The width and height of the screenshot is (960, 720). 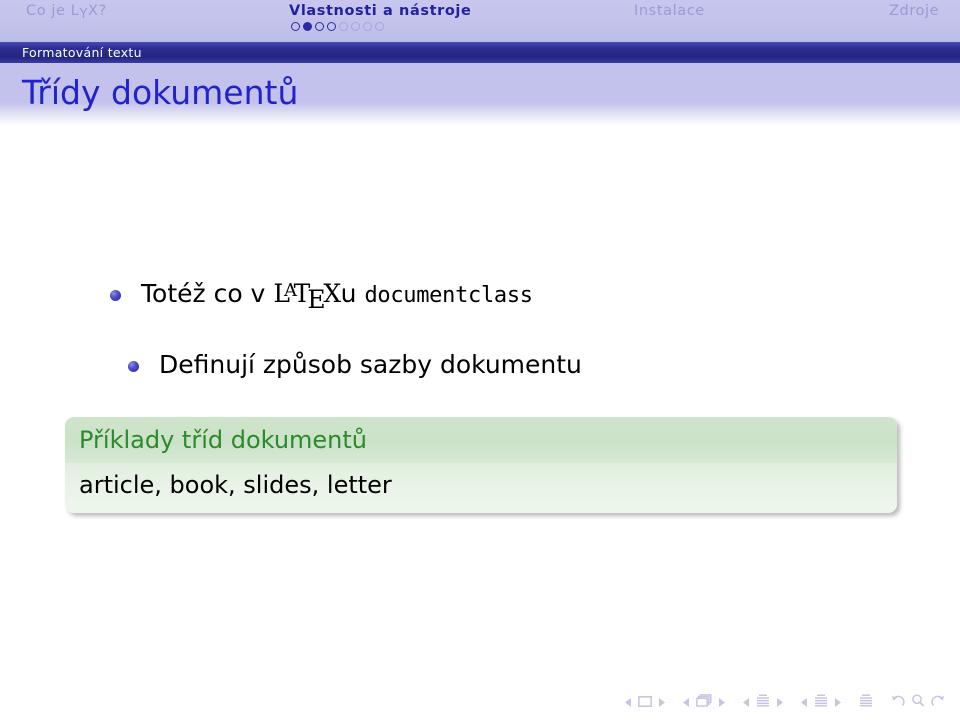 I want to click on nav-tab-label: Vlastnosti a nástroje, so click(x=380, y=11).